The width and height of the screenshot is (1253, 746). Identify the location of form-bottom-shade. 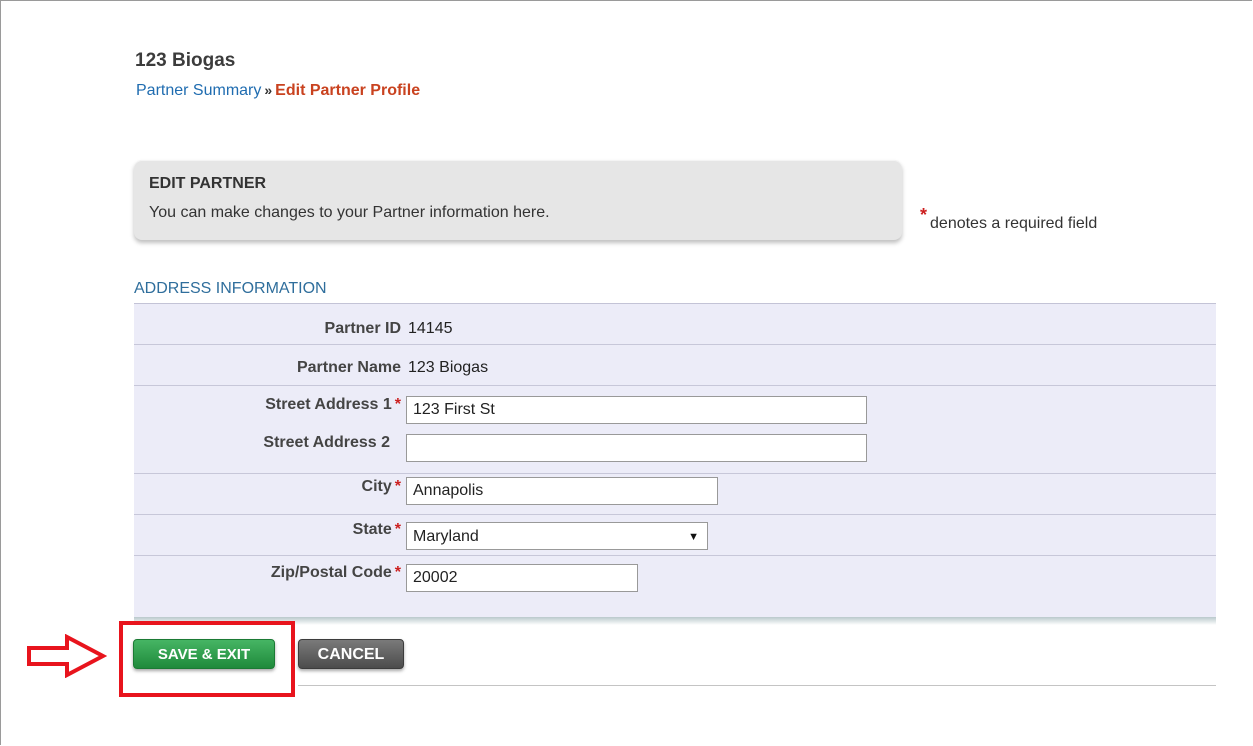
(675, 621).